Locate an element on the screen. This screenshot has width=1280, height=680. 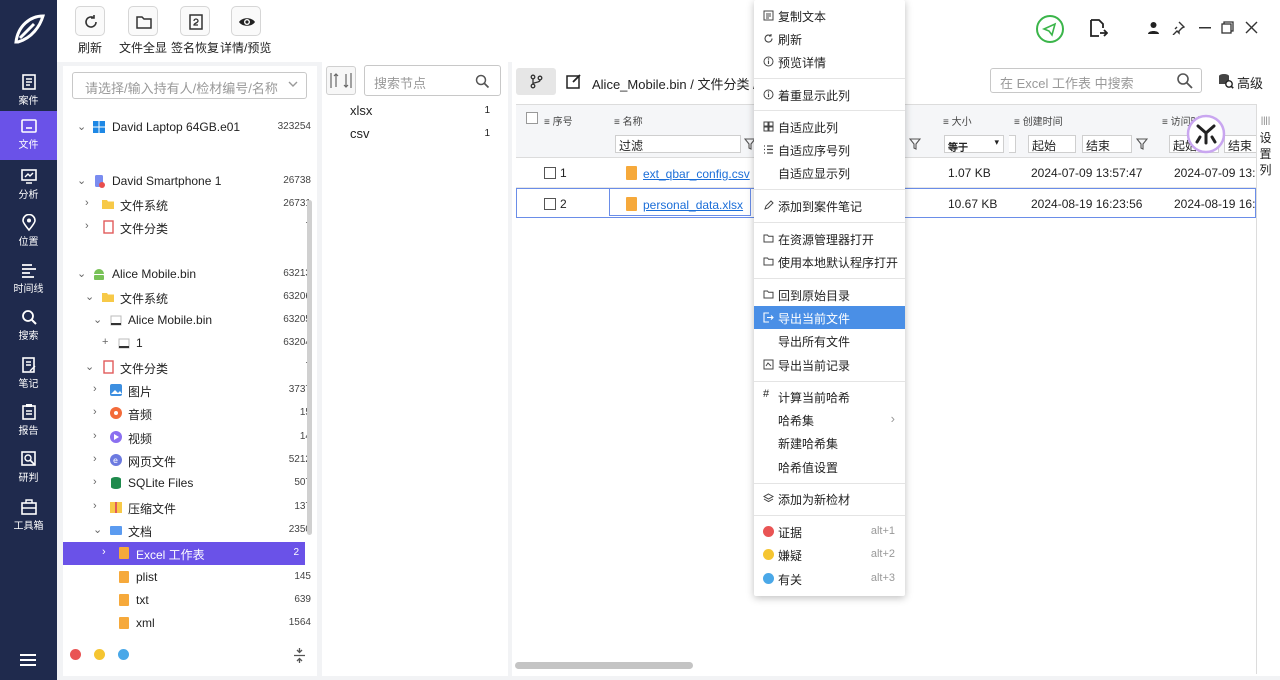
collapse-all-icon is located at coordinates (299, 655).